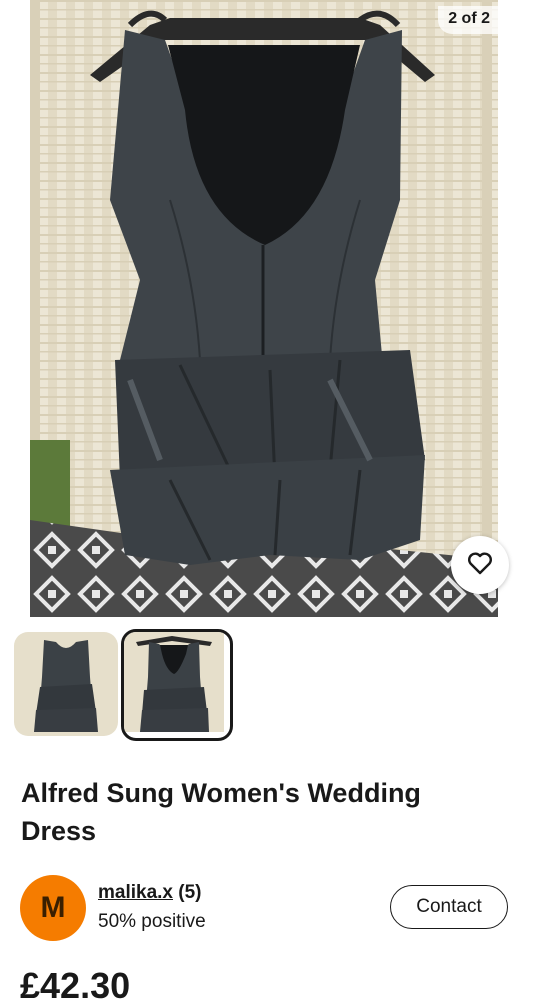 The height and width of the screenshot is (1008, 533). I want to click on item-price: £42.30, so click(75, 985).